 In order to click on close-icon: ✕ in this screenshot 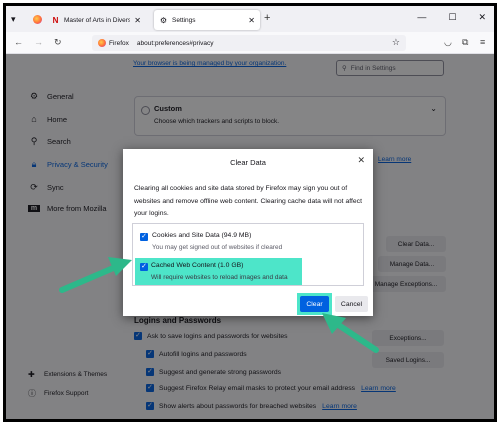, I will do `click(361, 160)`.